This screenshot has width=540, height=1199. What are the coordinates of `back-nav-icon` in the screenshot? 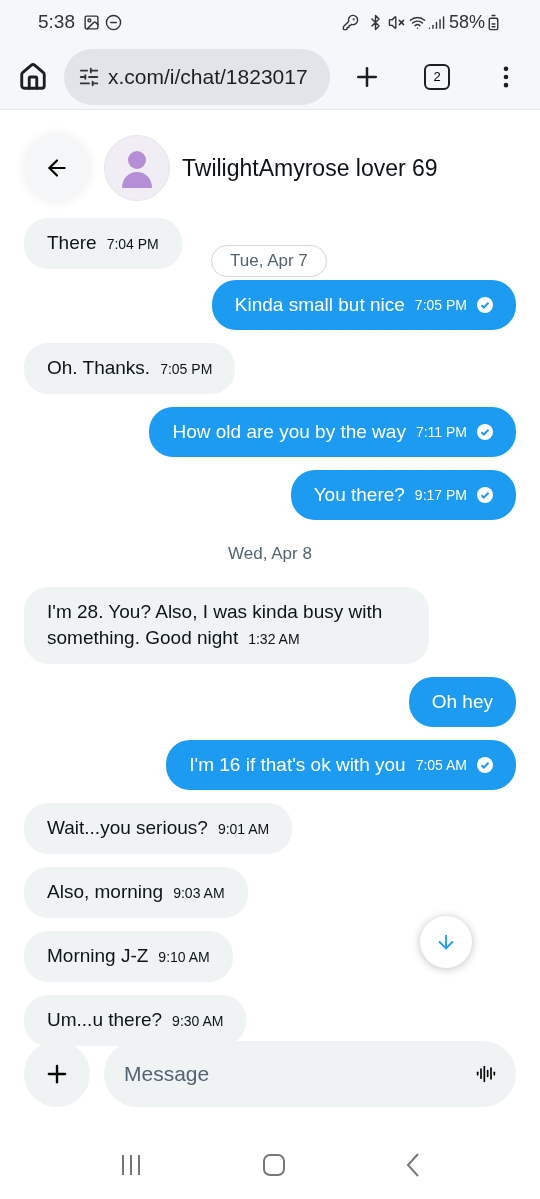 It's located at (412, 1165).